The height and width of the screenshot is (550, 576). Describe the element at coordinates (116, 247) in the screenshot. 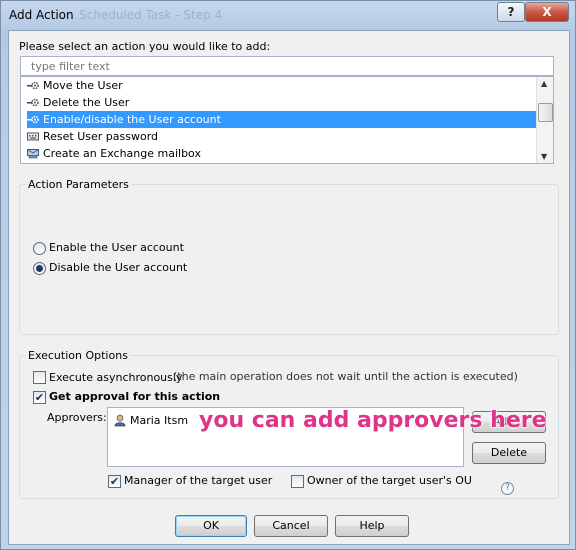

I see `enable-account-label: Enable the User account` at that location.